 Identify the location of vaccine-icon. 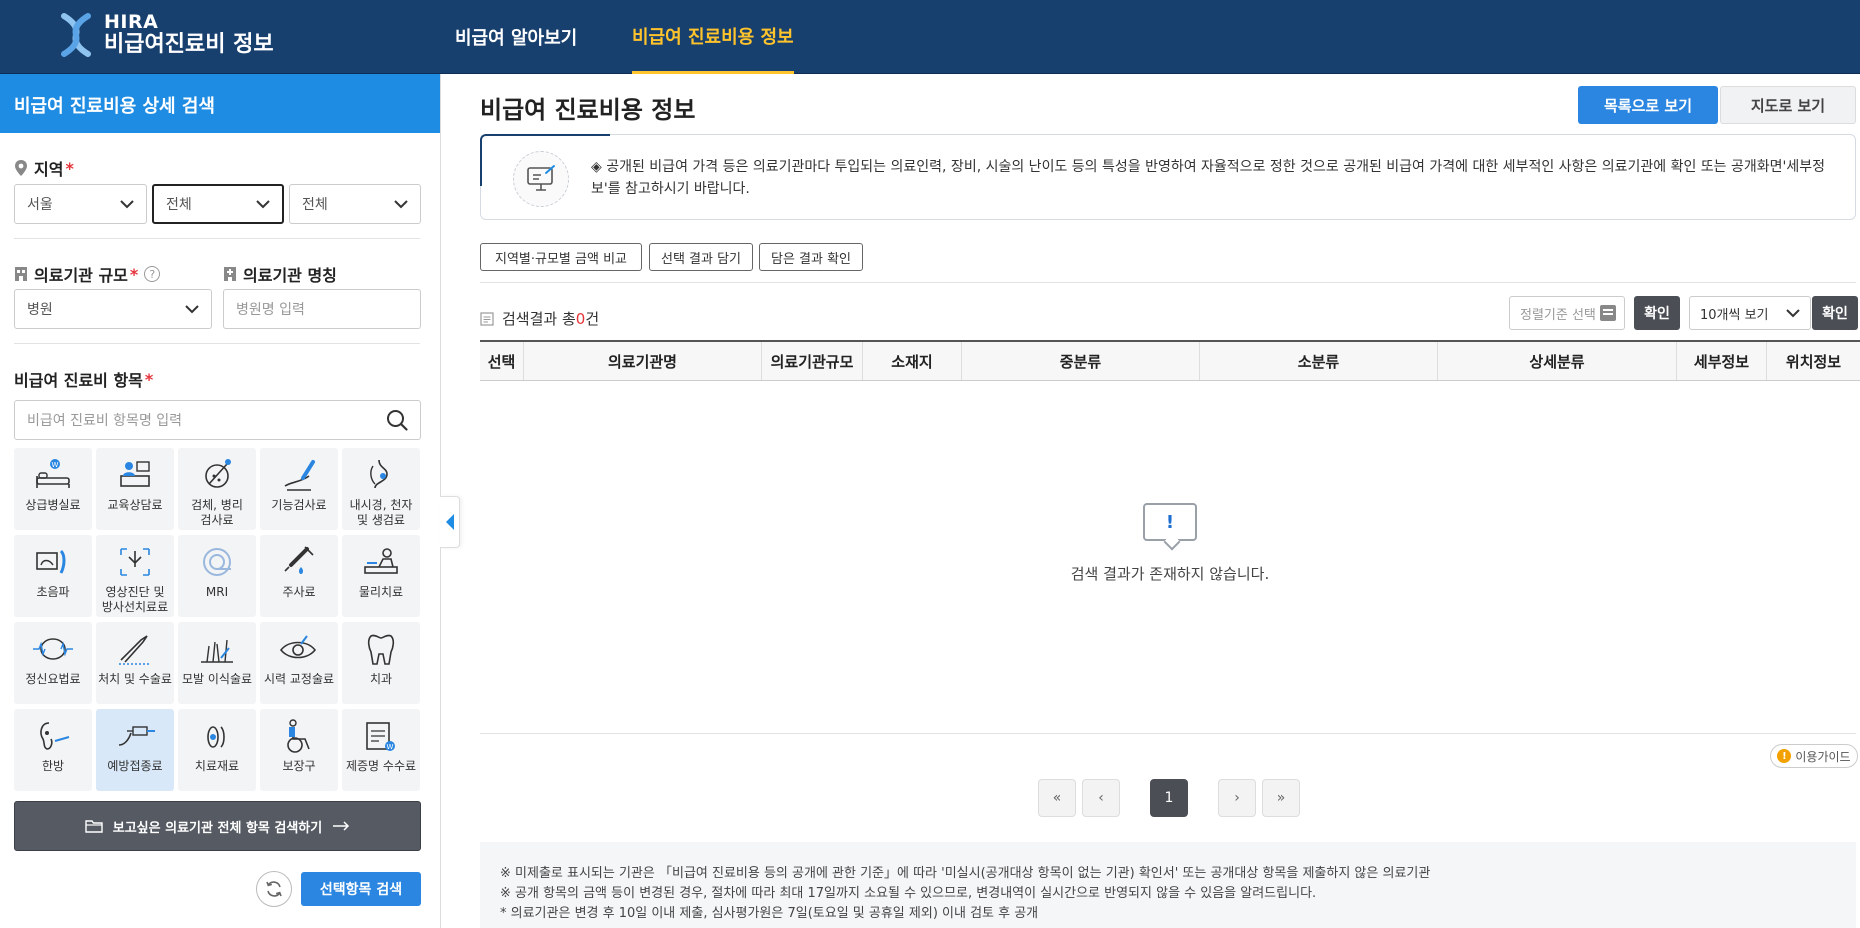
(136, 736).